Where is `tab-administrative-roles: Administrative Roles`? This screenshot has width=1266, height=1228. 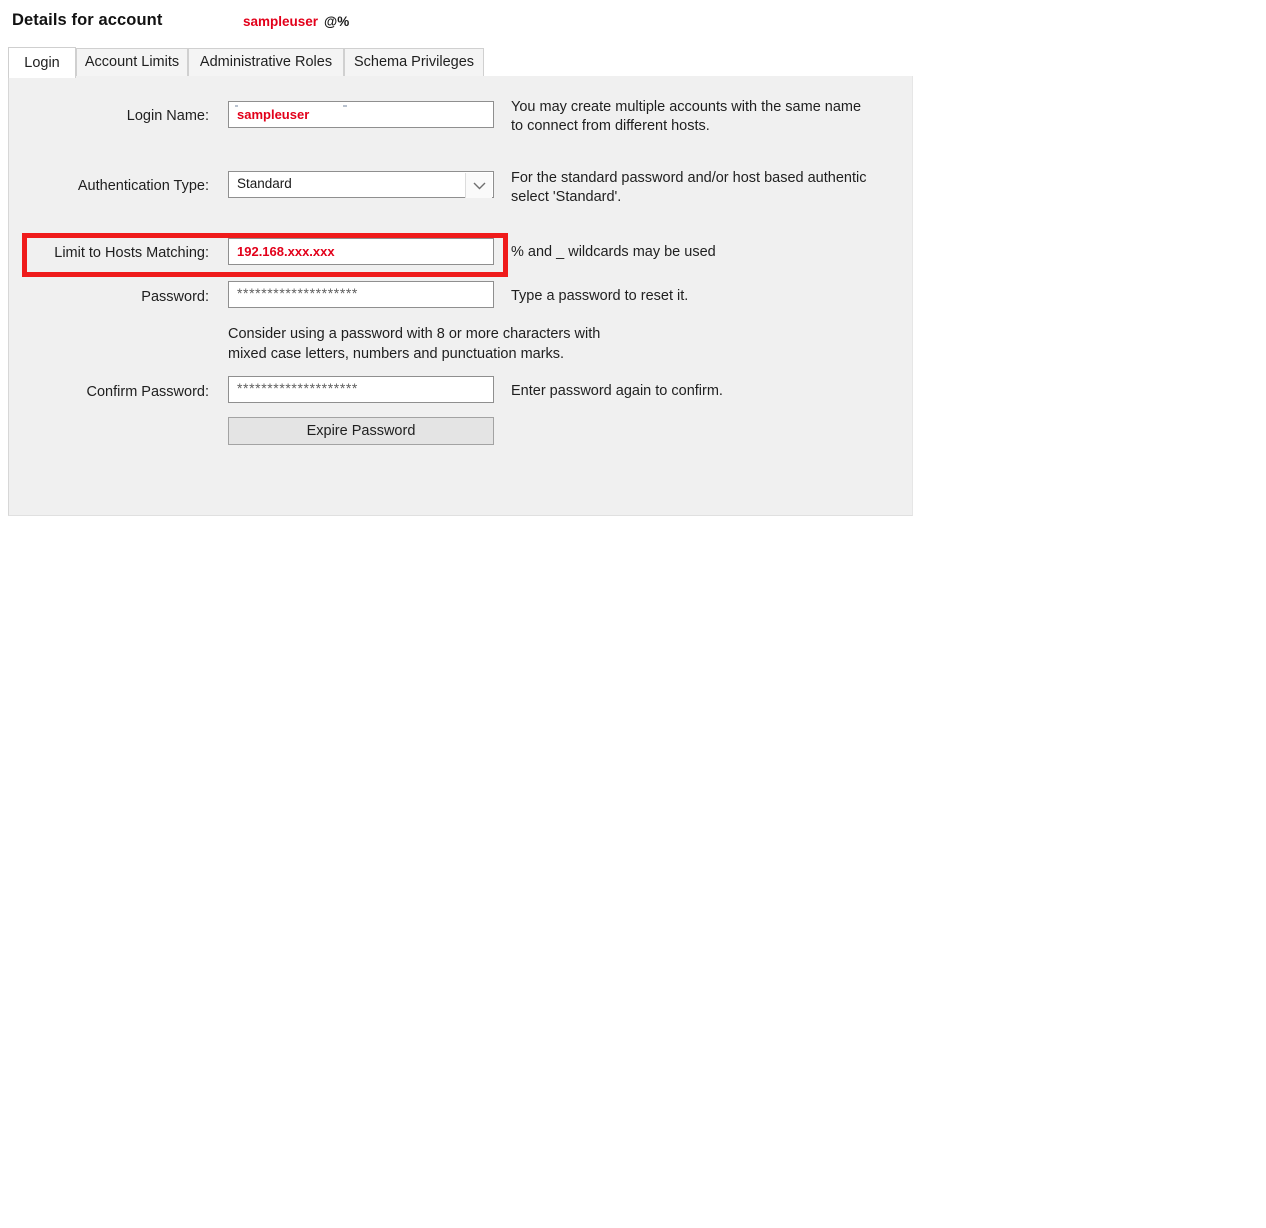 tab-administrative-roles: Administrative Roles is located at coordinates (266, 62).